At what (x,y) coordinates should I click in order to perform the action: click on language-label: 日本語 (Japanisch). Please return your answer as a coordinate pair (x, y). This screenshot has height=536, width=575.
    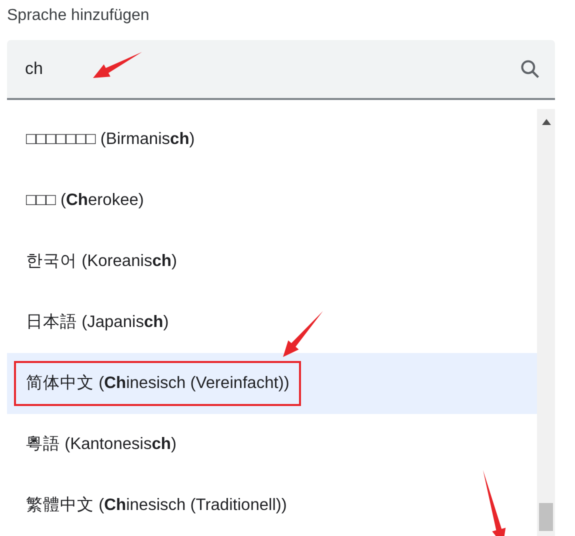
    Looking at the image, I should click on (97, 323).